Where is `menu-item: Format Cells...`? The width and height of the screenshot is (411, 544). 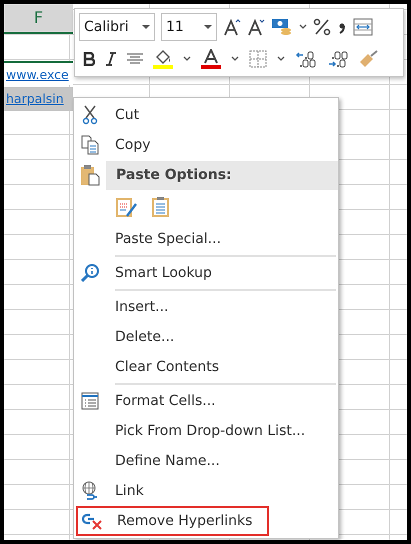 menu-item: Format Cells... is located at coordinates (222, 401).